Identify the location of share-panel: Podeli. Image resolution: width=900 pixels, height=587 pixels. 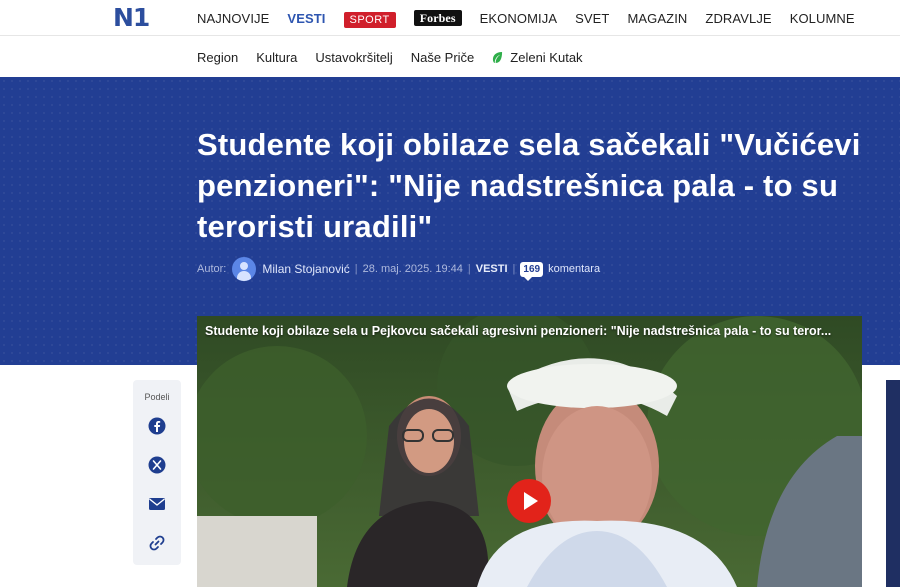
(157, 472).